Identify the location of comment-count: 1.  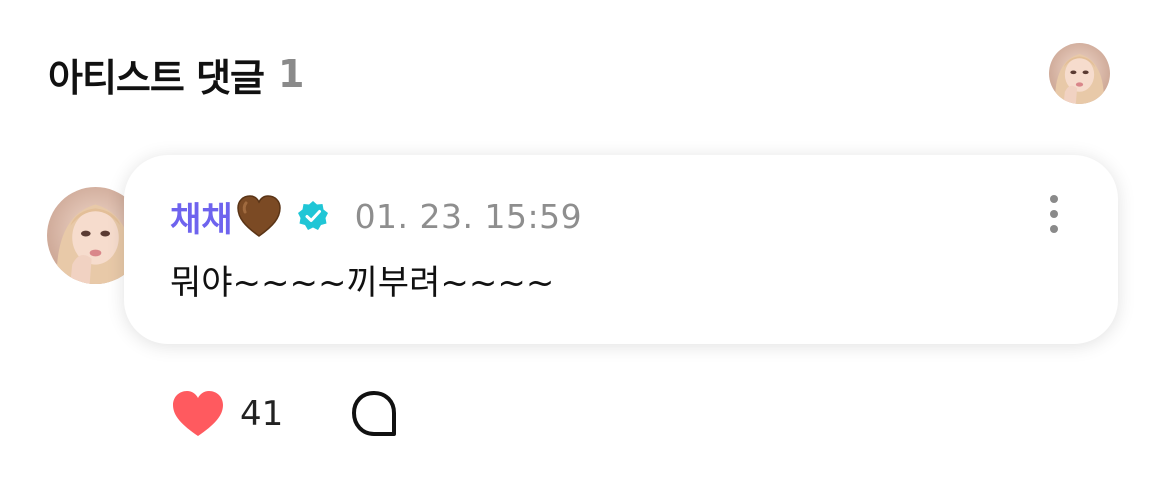
(291, 74).